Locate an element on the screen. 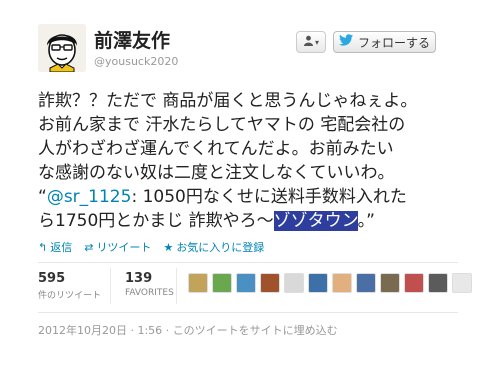 The height and width of the screenshot is (367, 480). chevron-down-icon: ▾ is located at coordinates (316, 42).